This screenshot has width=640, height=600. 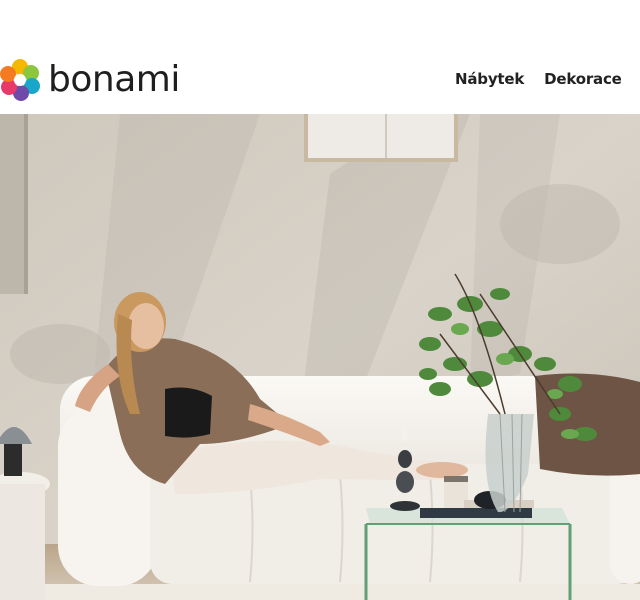 I want to click on brand-logo: bonami, so click(x=90, y=80).